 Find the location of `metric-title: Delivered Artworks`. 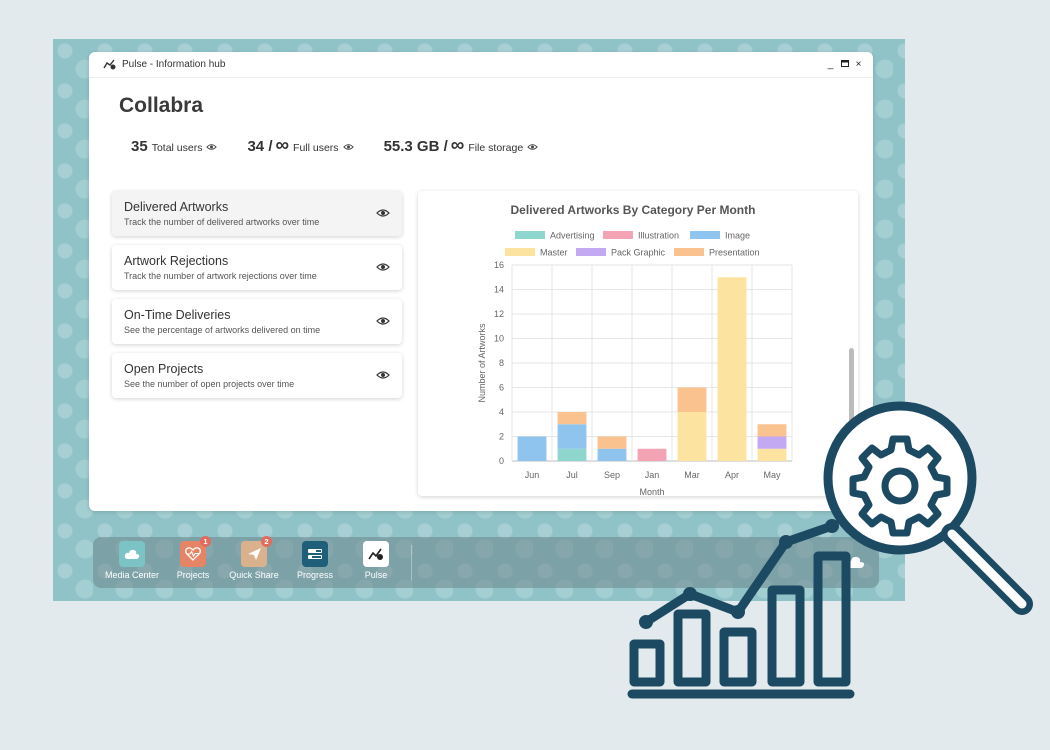

metric-title: Delivered Artworks is located at coordinates (176, 207).